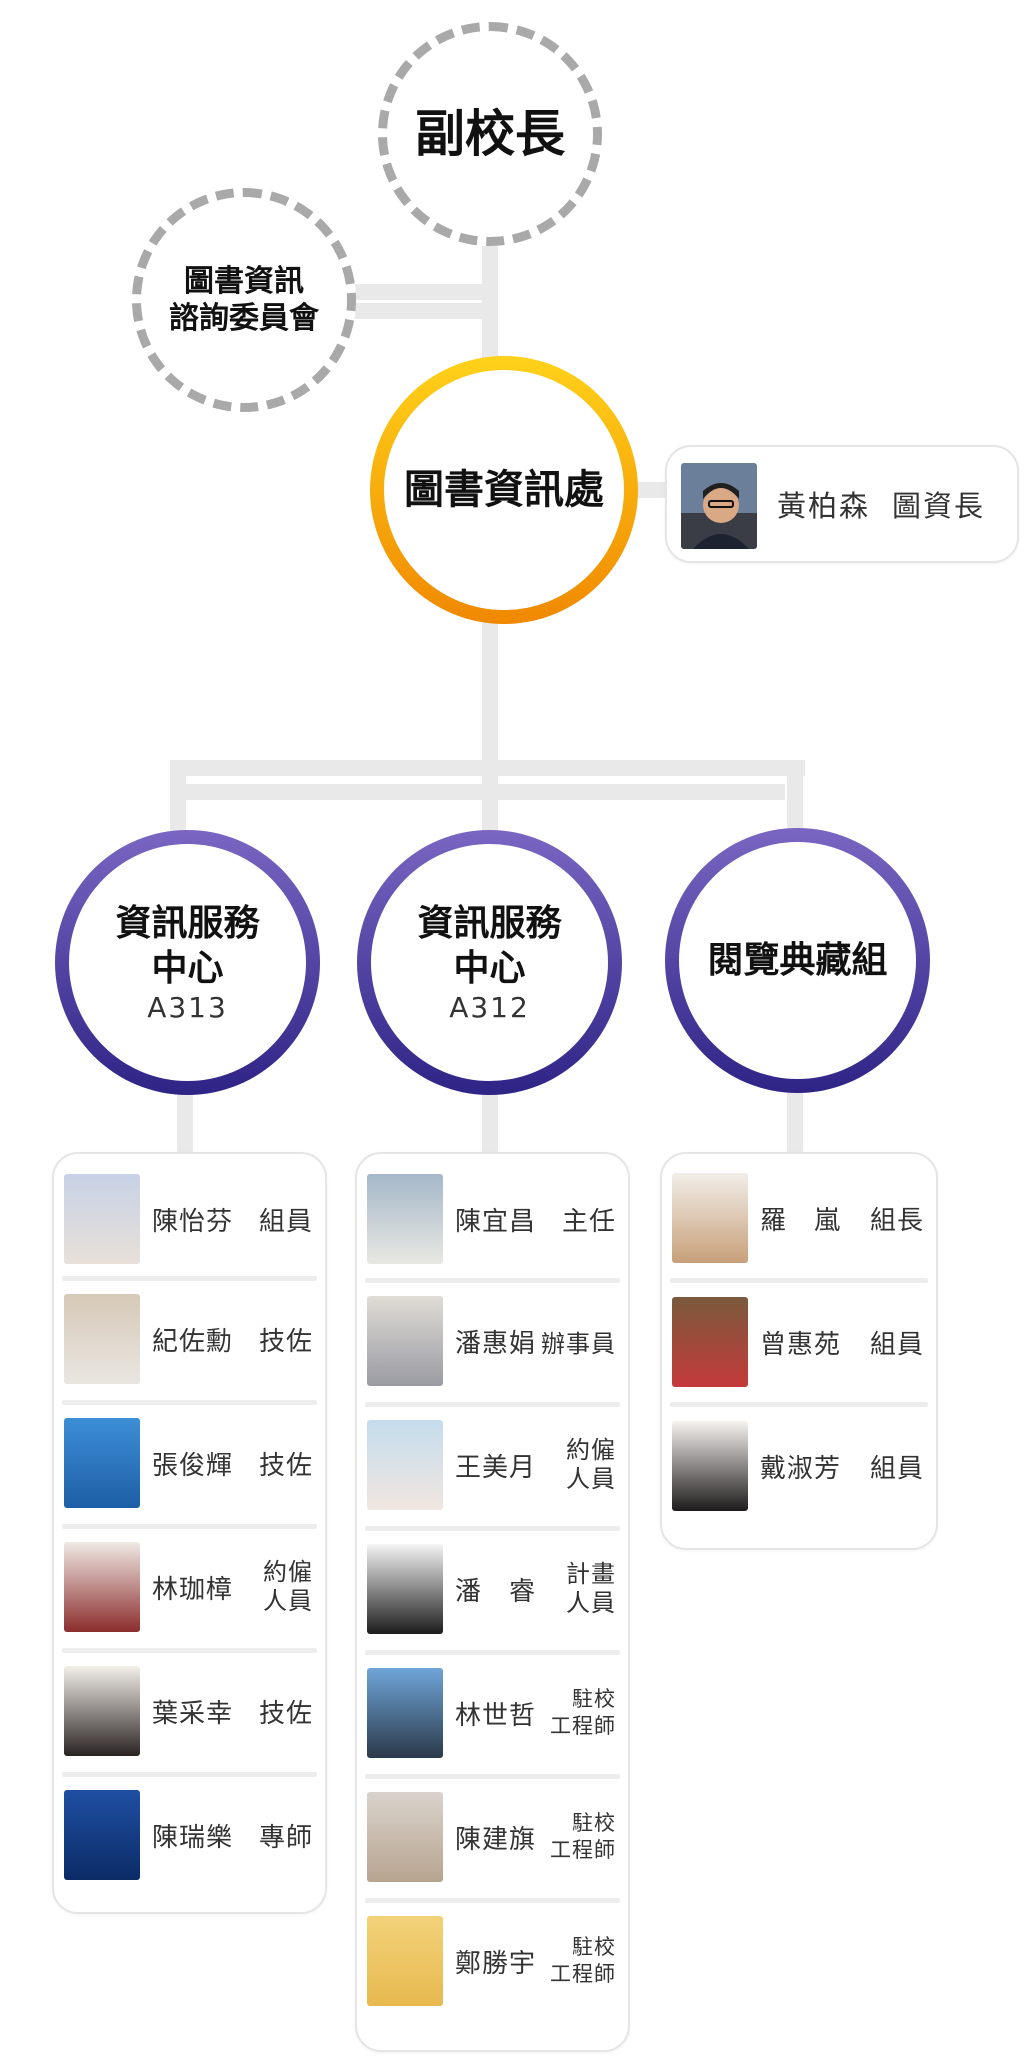  What do you see at coordinates (939, 506) in the screenshot?
I see `director-title: 圖資長` at bounding box center [939, 506].